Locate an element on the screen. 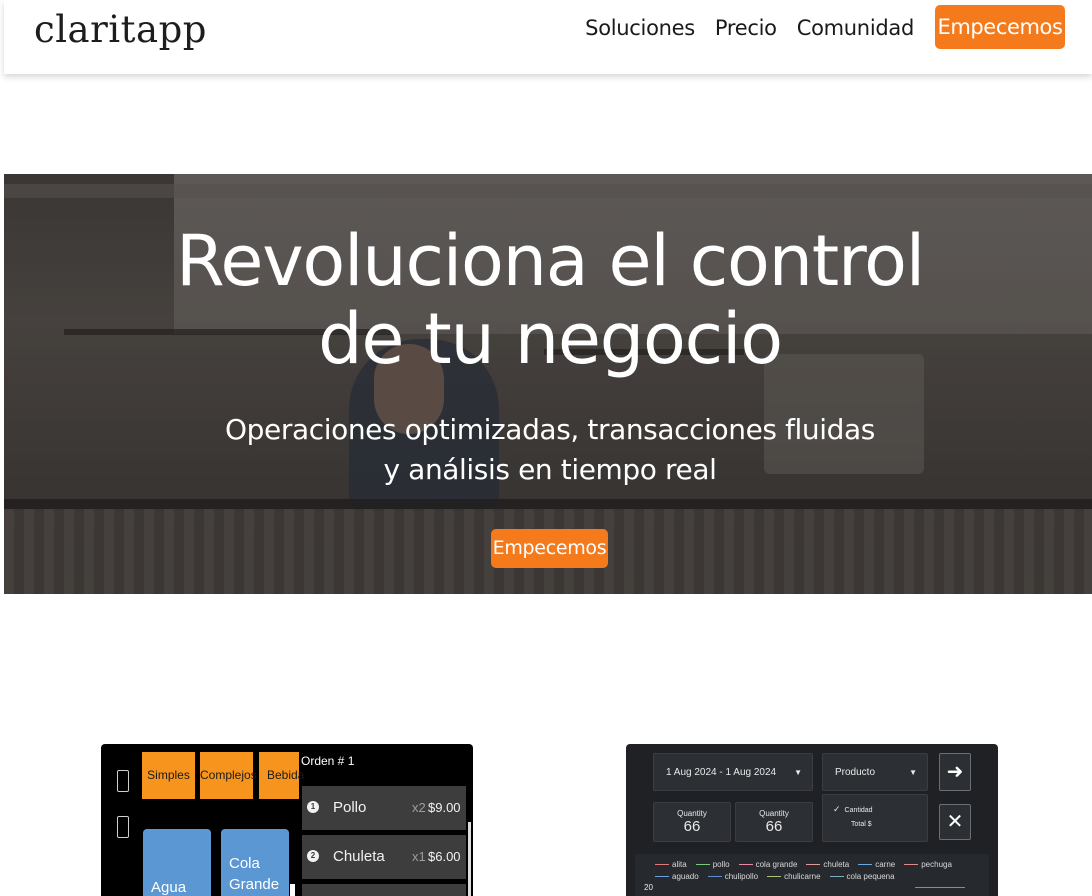  category-complejos: Complejos is located at coordinates (228, 775).